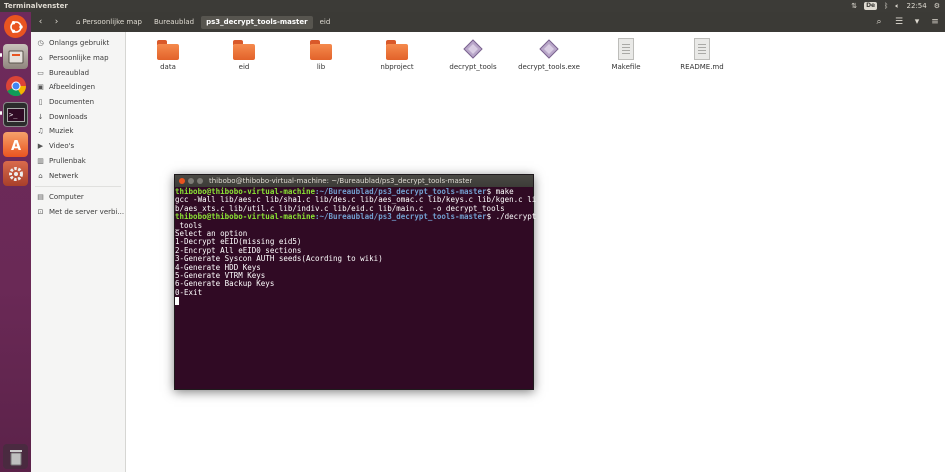  I want to click on server-icon: ⊡, so click(40, 211).